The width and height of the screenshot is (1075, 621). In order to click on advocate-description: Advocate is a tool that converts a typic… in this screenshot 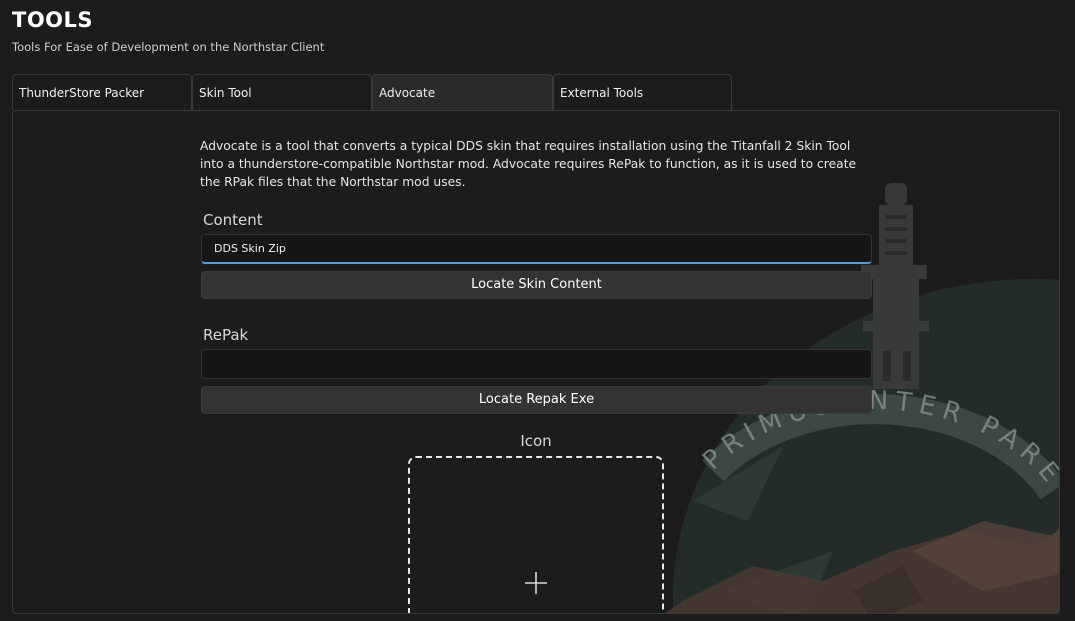, I will do `click(528, 164)`.